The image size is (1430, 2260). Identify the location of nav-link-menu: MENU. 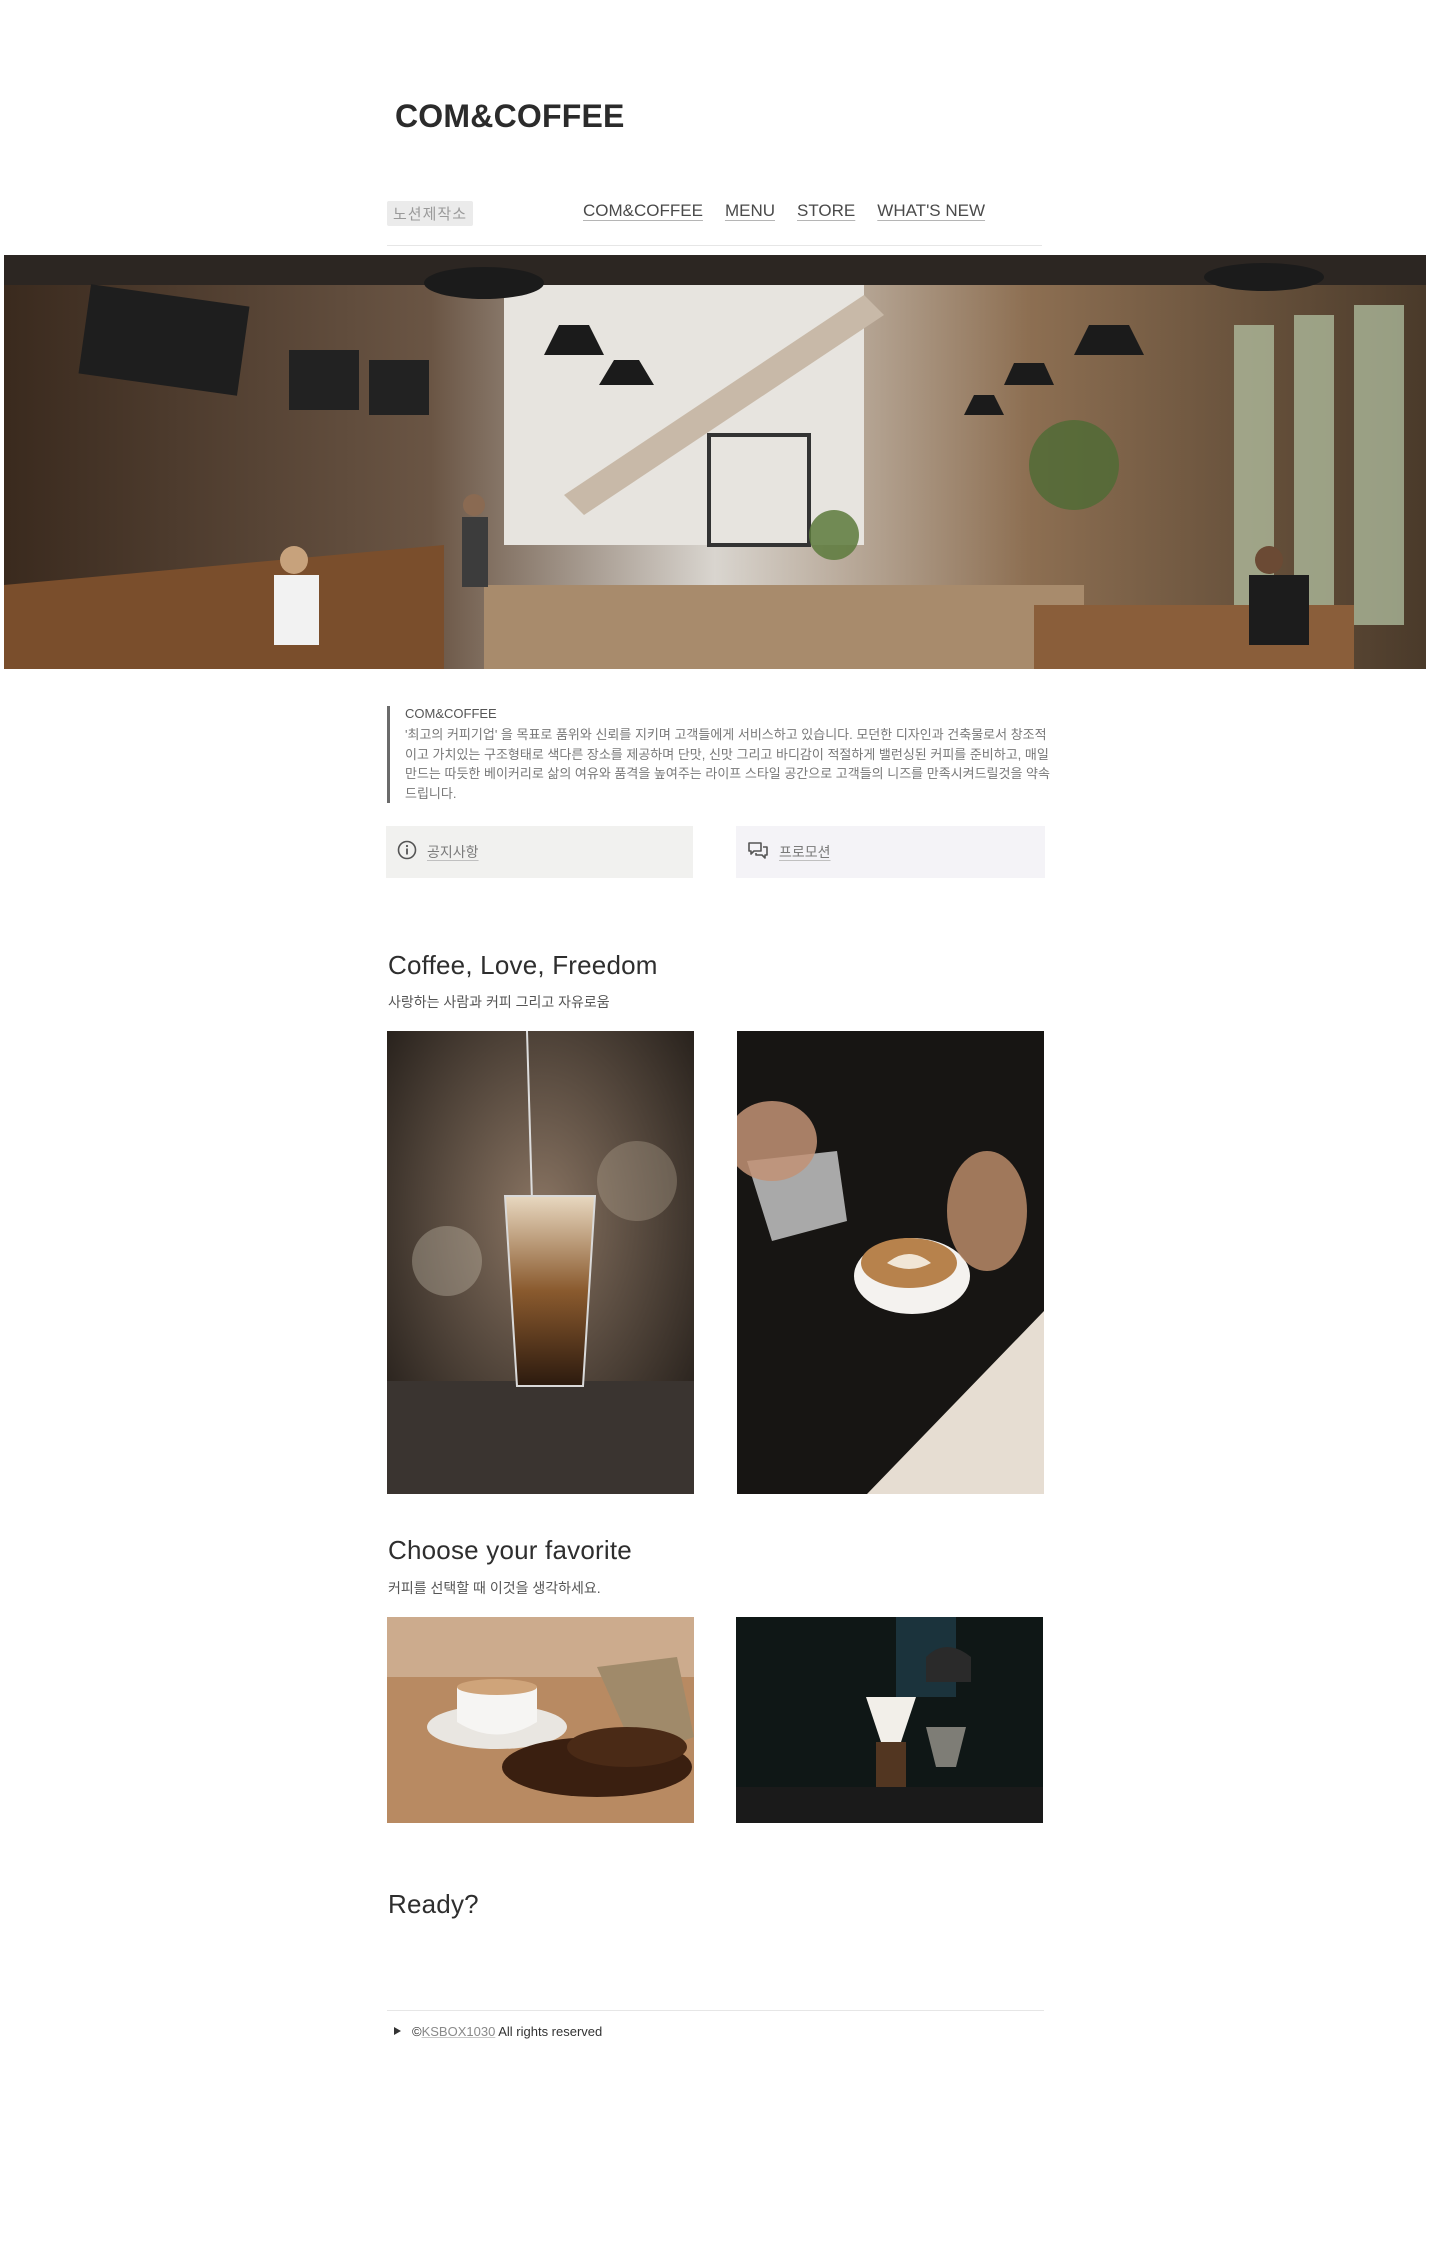
(750, 211).